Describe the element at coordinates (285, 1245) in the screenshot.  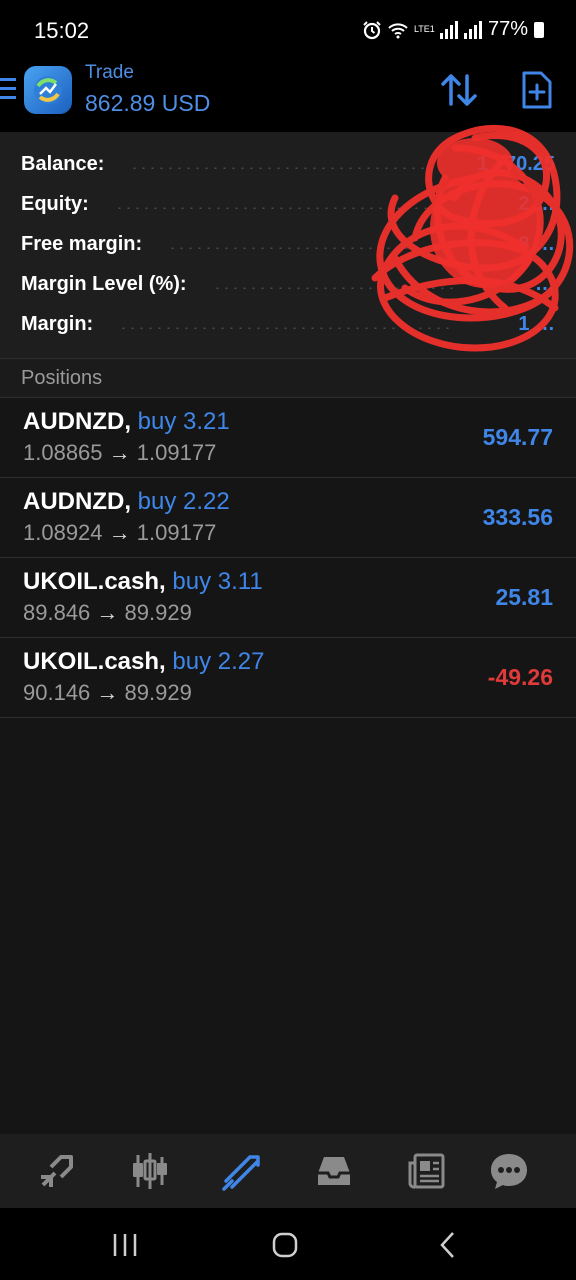
I see `home-icon` at that location.